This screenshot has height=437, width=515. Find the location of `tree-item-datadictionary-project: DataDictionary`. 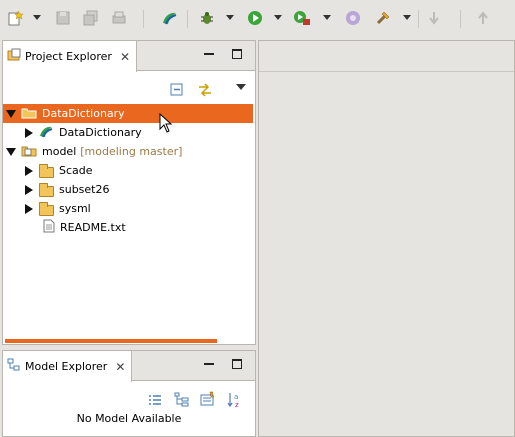

tree-item-datadictionary-project: DataDictionary is located at coordinates (128, 113).